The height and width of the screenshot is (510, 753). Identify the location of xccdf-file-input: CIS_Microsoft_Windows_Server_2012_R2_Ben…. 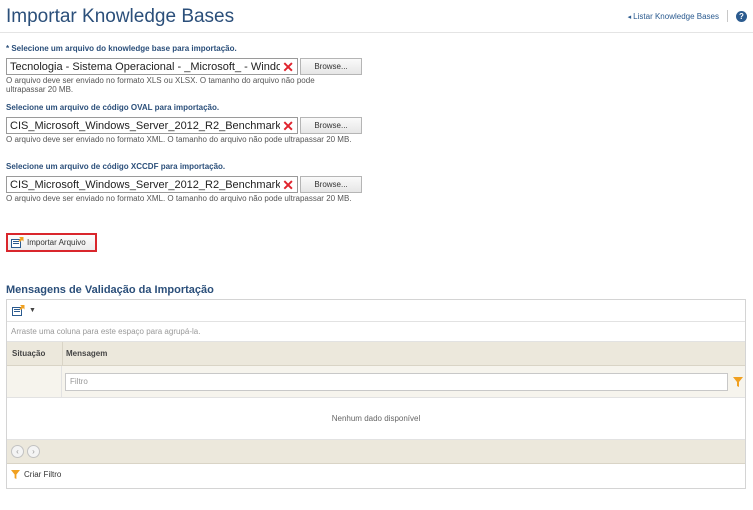
(152, 184).